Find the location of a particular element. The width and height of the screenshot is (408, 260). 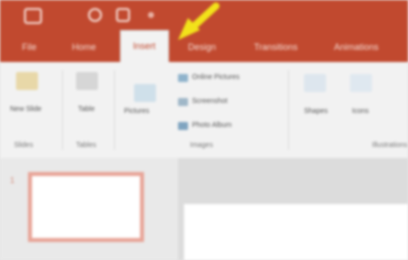

table-icon is located at coordinates (87, 81).